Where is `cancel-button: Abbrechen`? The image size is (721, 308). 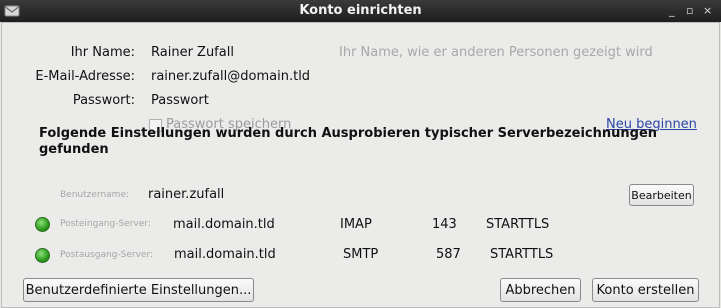 cancel-button: Abbrechen is located at coordinates (540, 290).